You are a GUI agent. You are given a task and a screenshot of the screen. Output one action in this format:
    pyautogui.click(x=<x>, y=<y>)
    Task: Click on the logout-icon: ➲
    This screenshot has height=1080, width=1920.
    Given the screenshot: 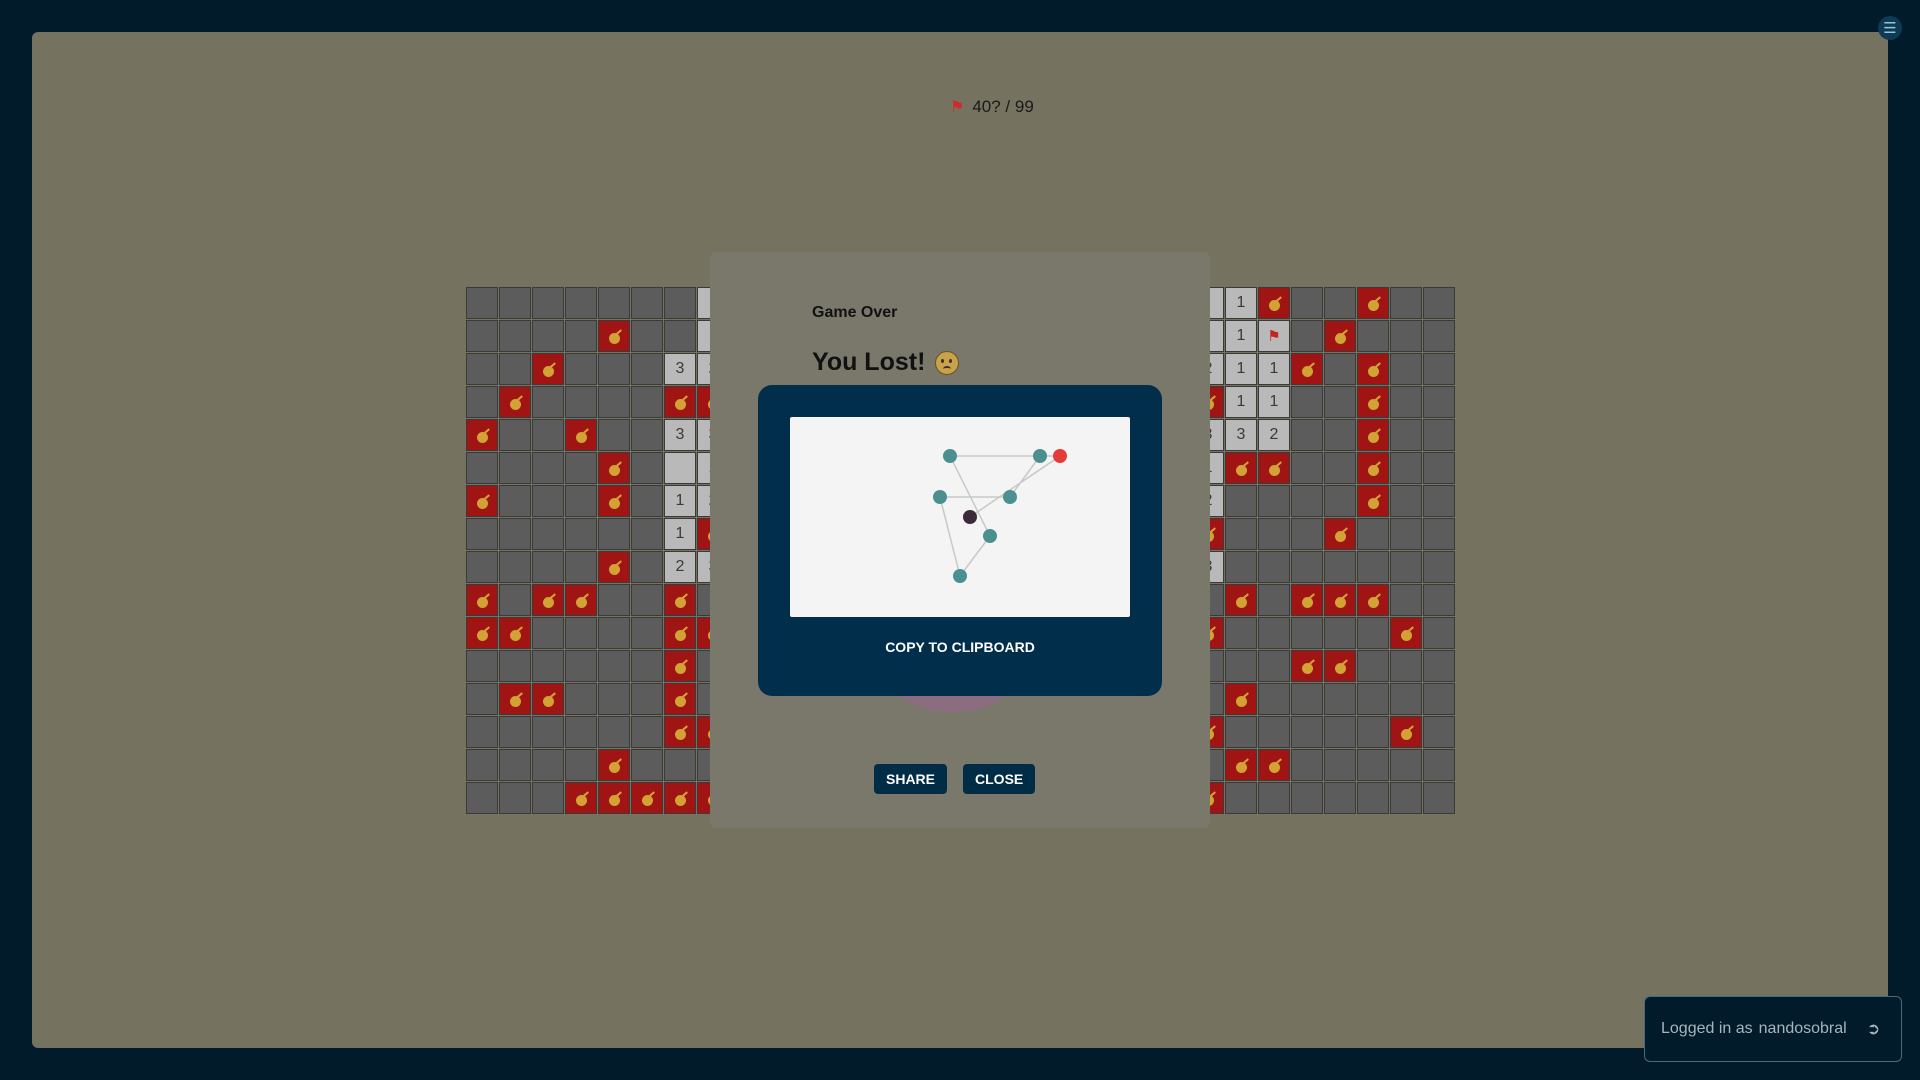 What is the action you would take?
    pyautogui.click(x=1873, y=1029)
    